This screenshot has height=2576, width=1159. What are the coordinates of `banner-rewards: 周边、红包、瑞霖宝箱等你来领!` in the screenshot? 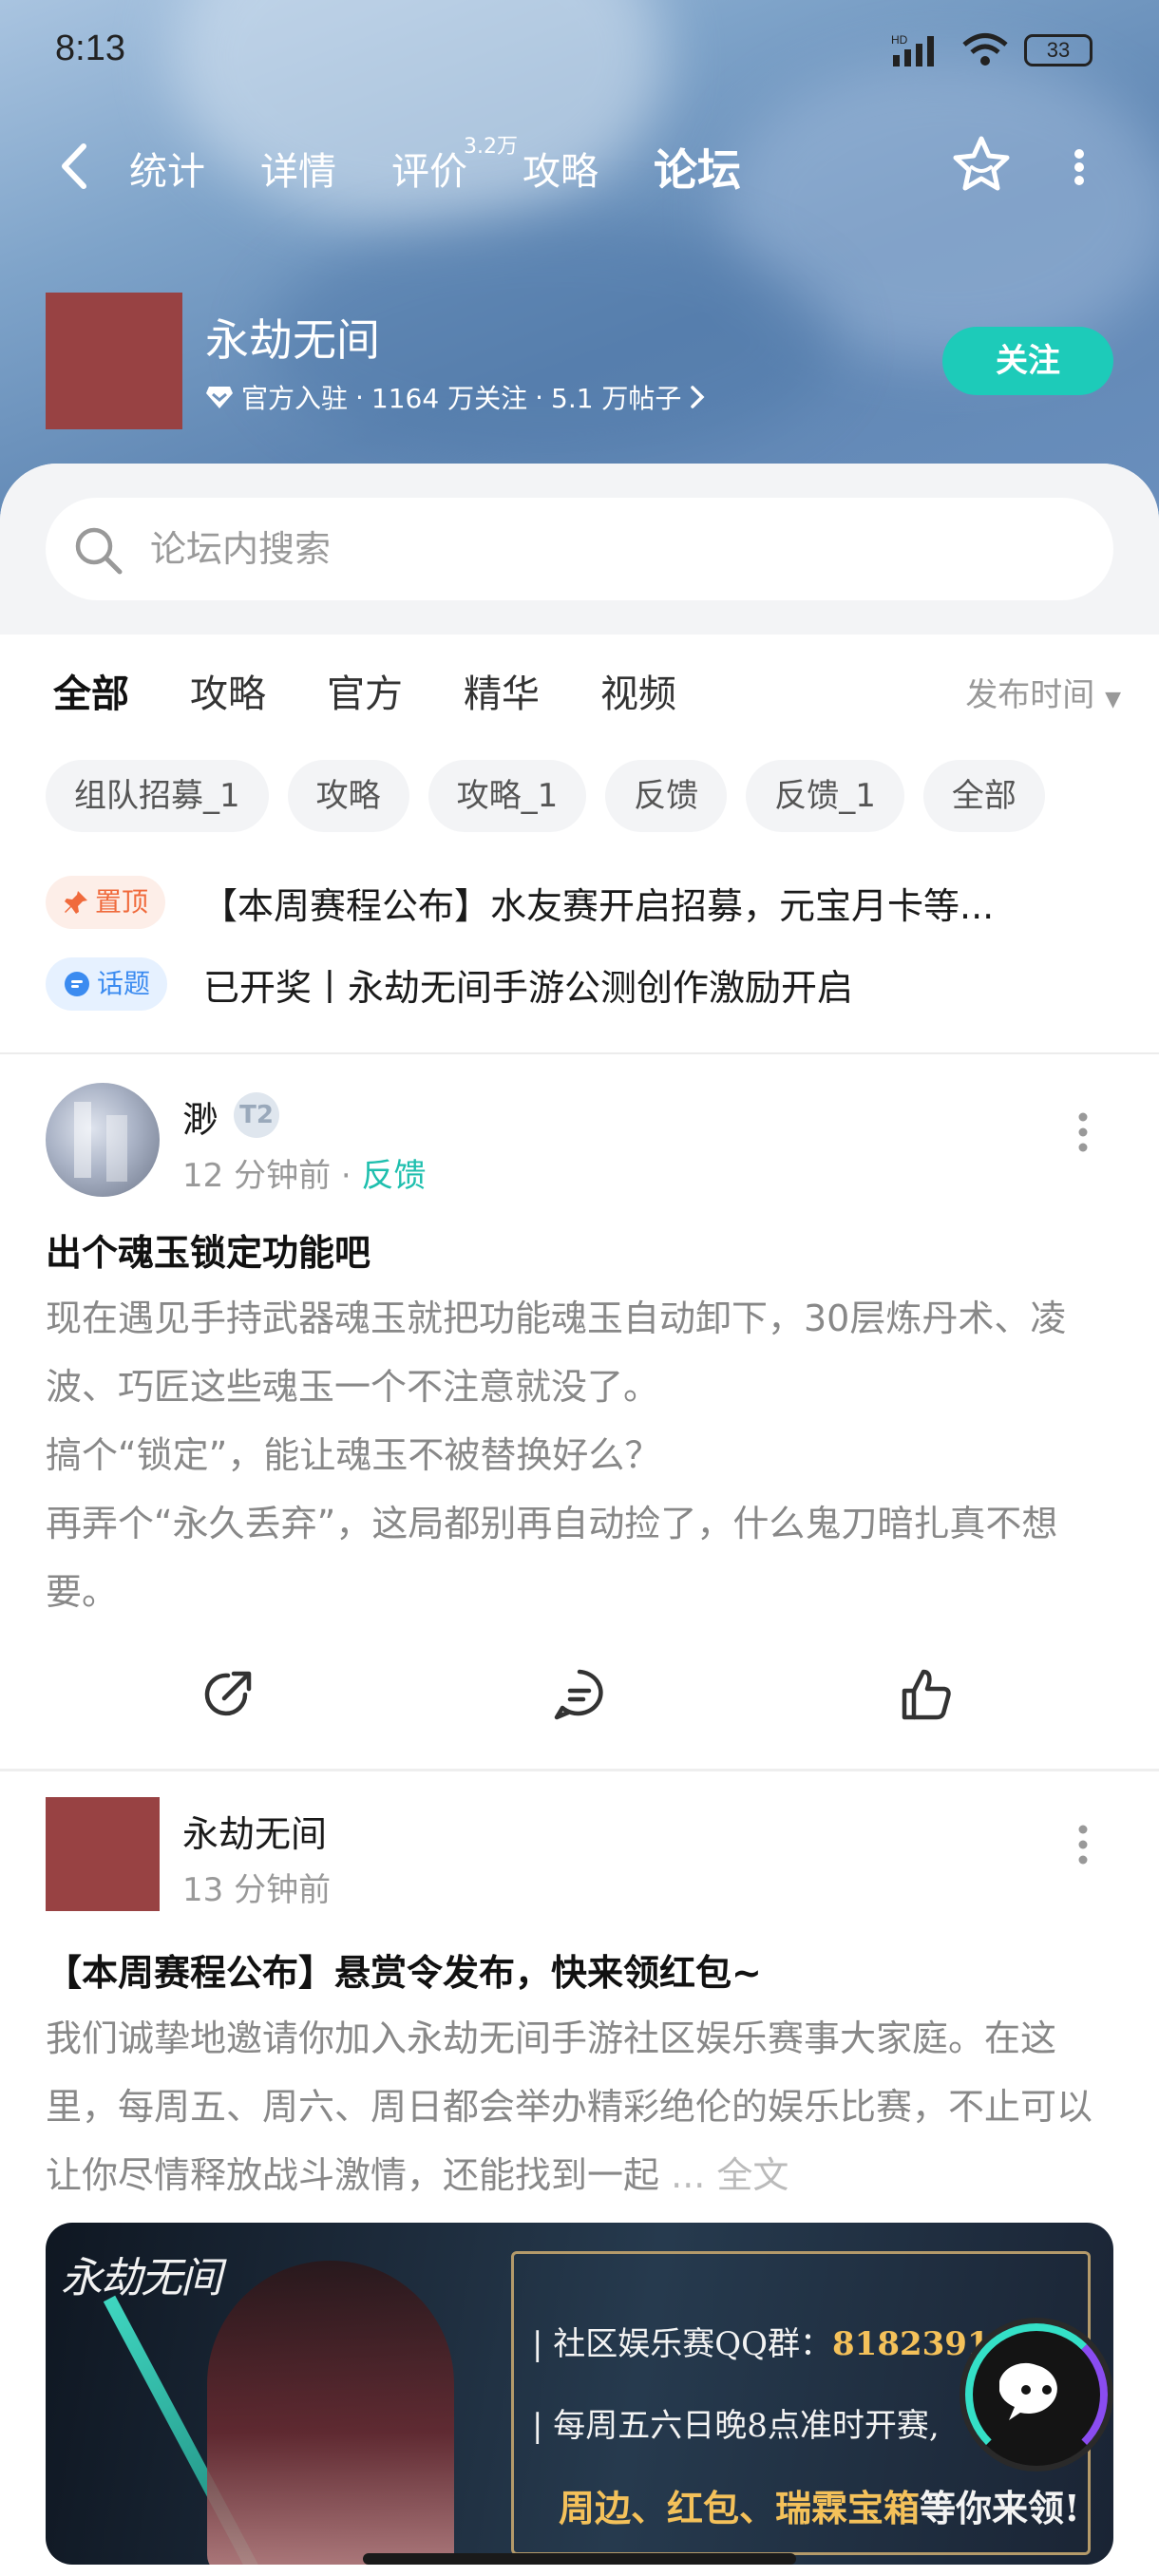 It's located at (819, 2505).